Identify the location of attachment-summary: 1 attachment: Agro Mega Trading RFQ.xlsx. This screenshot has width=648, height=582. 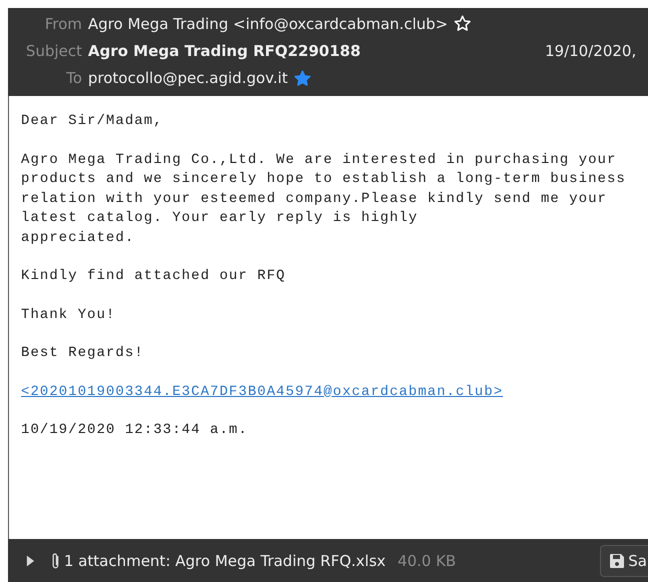
(225, 561).